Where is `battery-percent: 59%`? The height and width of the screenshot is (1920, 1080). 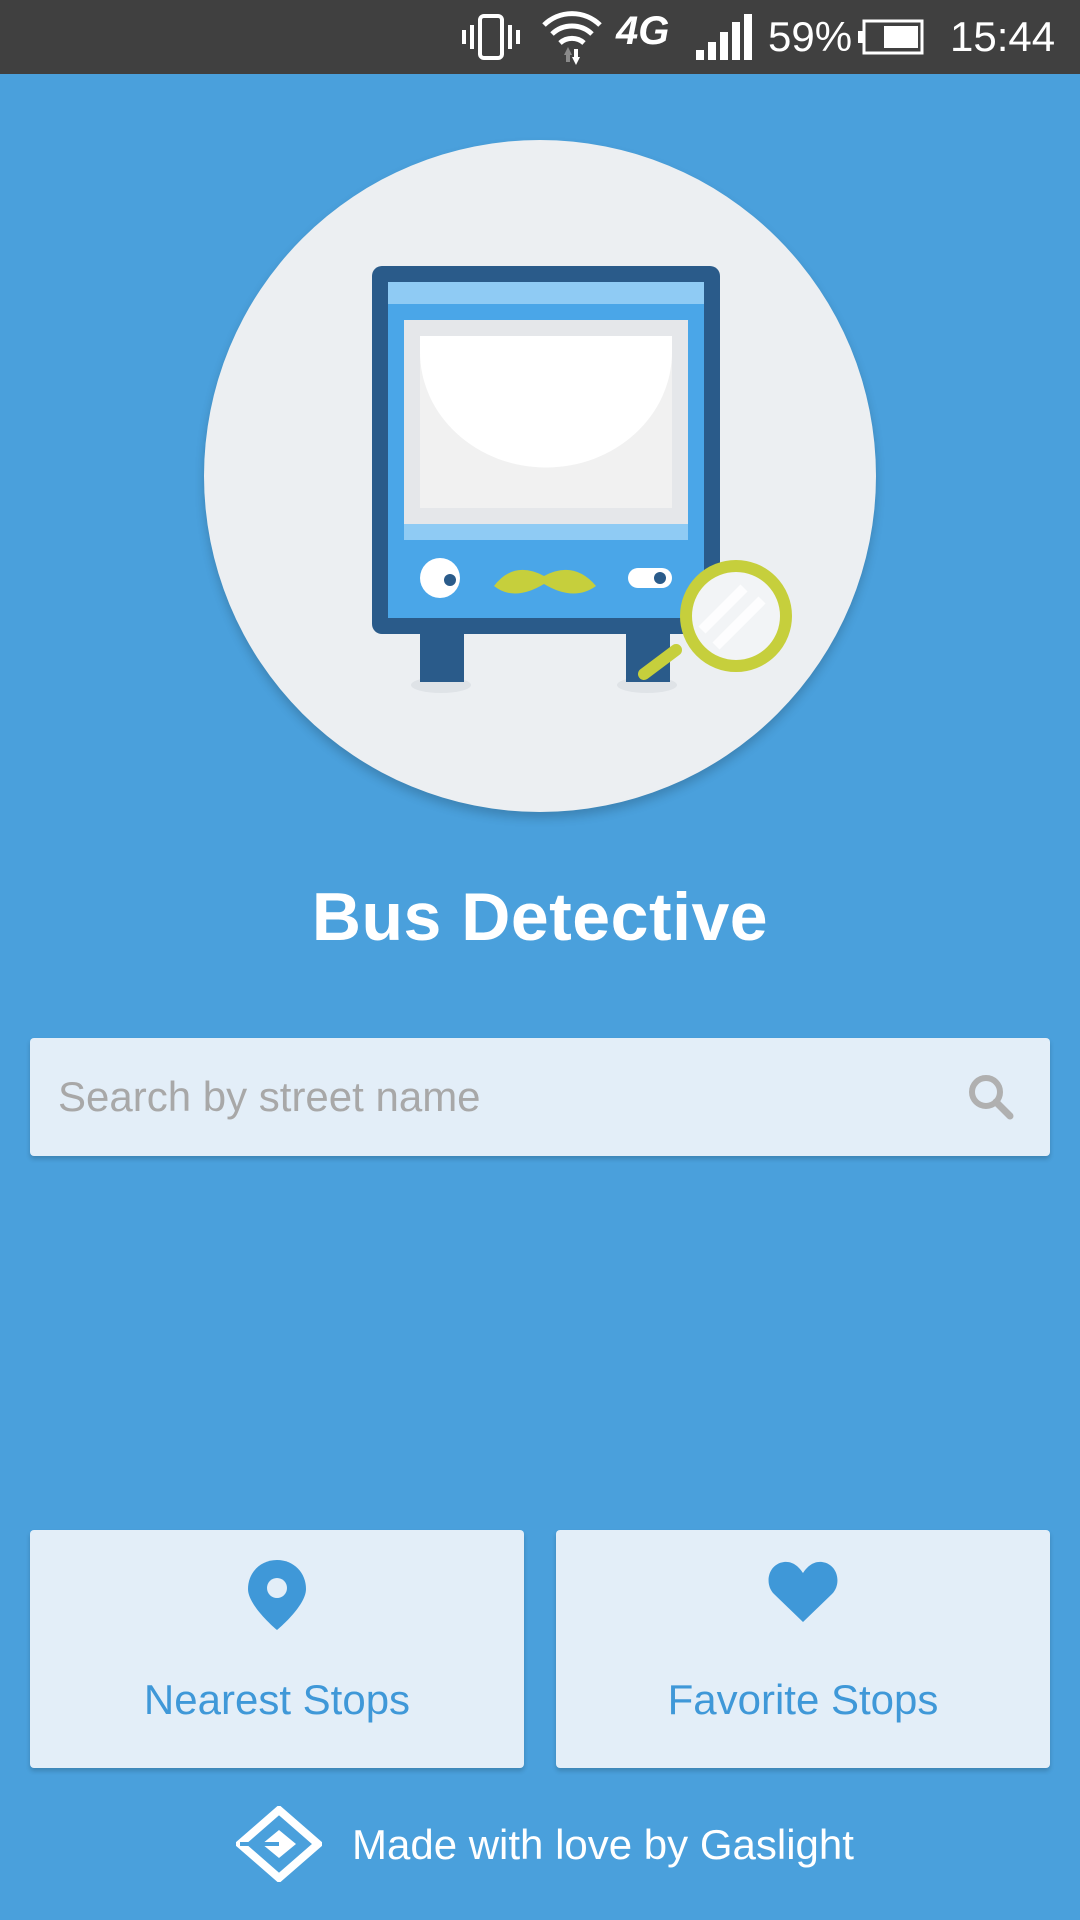
battery-percent: 59% is located at coordinates (810, 36).